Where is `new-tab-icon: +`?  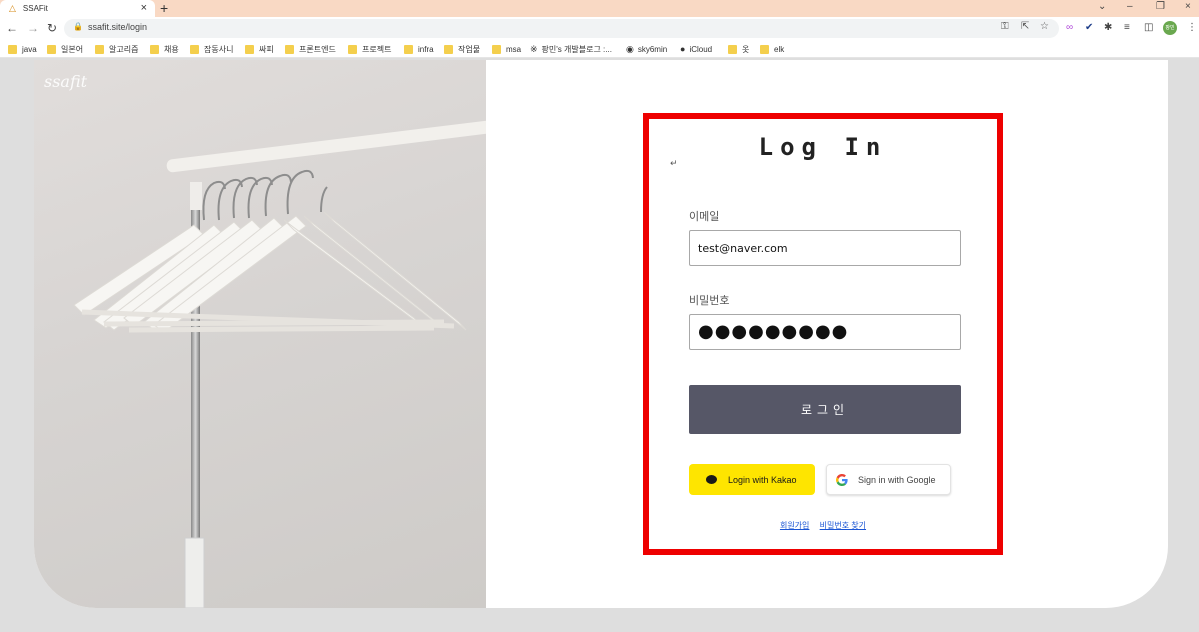
new-tab-icon: + is located at coordinates (164, 8).